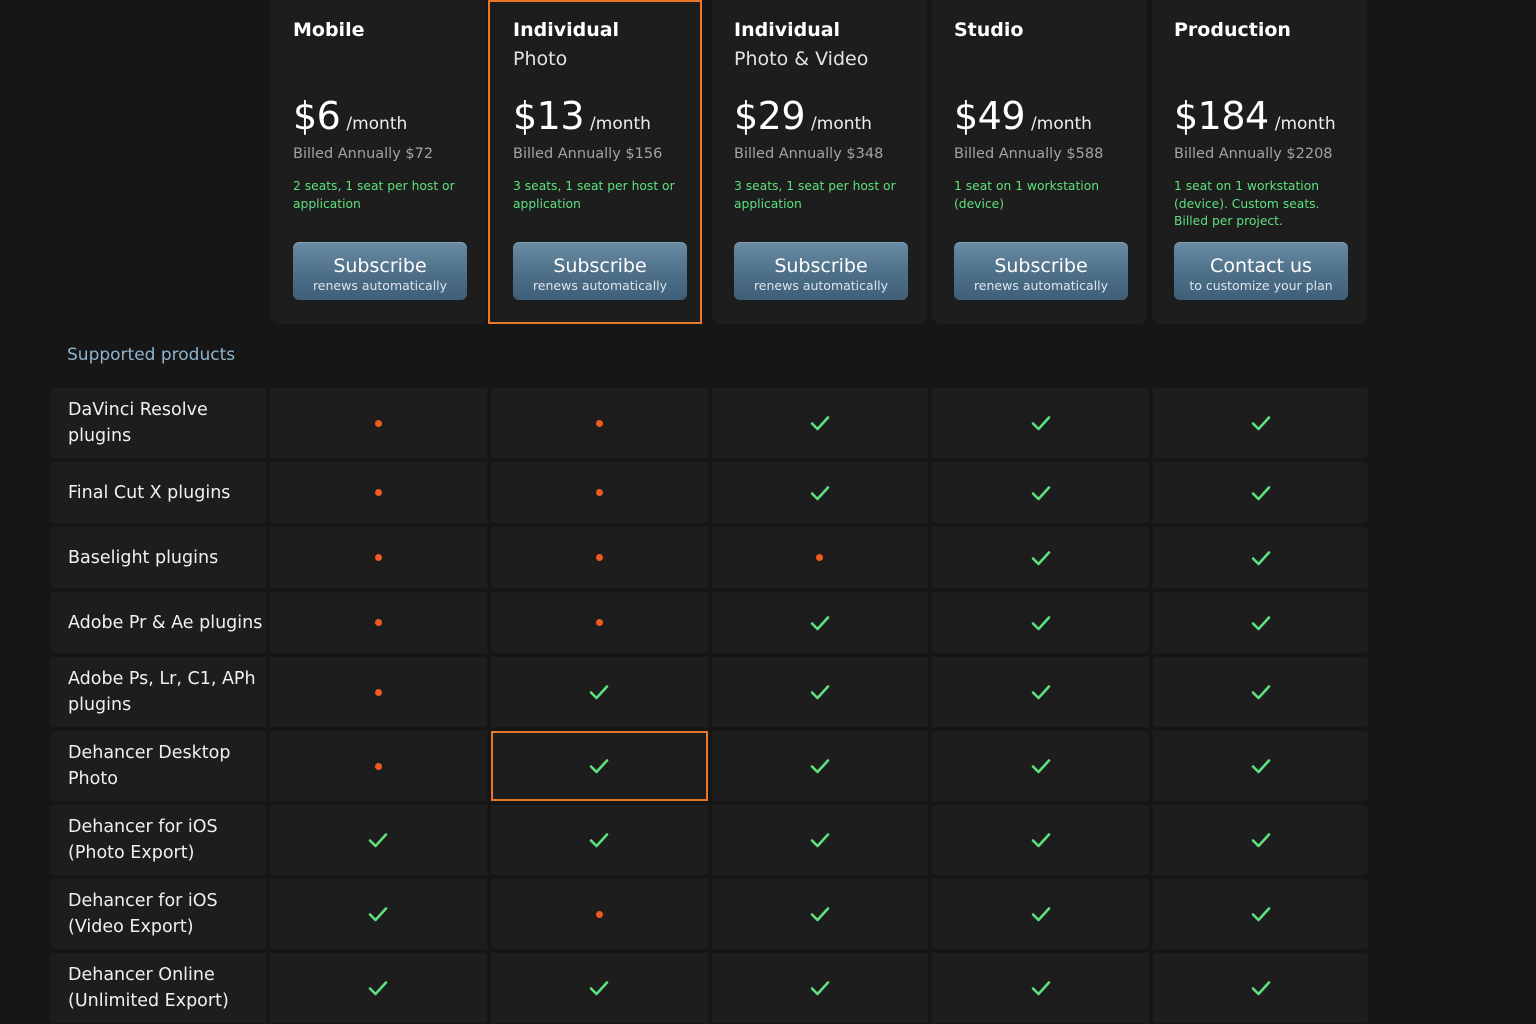 The image size is (1536, 1024). I want to click on table-row: Dehancer Desktop Photo, so click(709, 766).